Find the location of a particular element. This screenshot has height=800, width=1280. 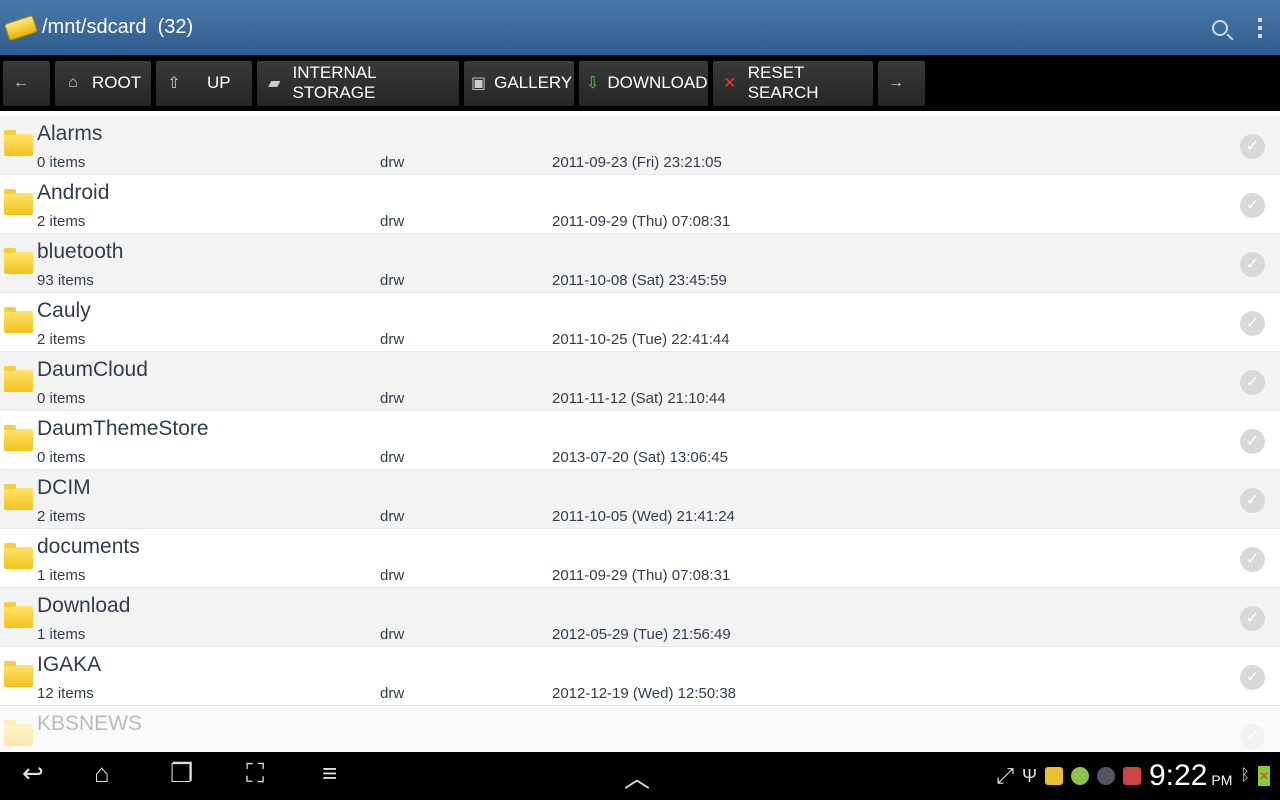

modified-date: 2012-12-19 (Wed) 12:50:38 is located at coordinates (644, 693).